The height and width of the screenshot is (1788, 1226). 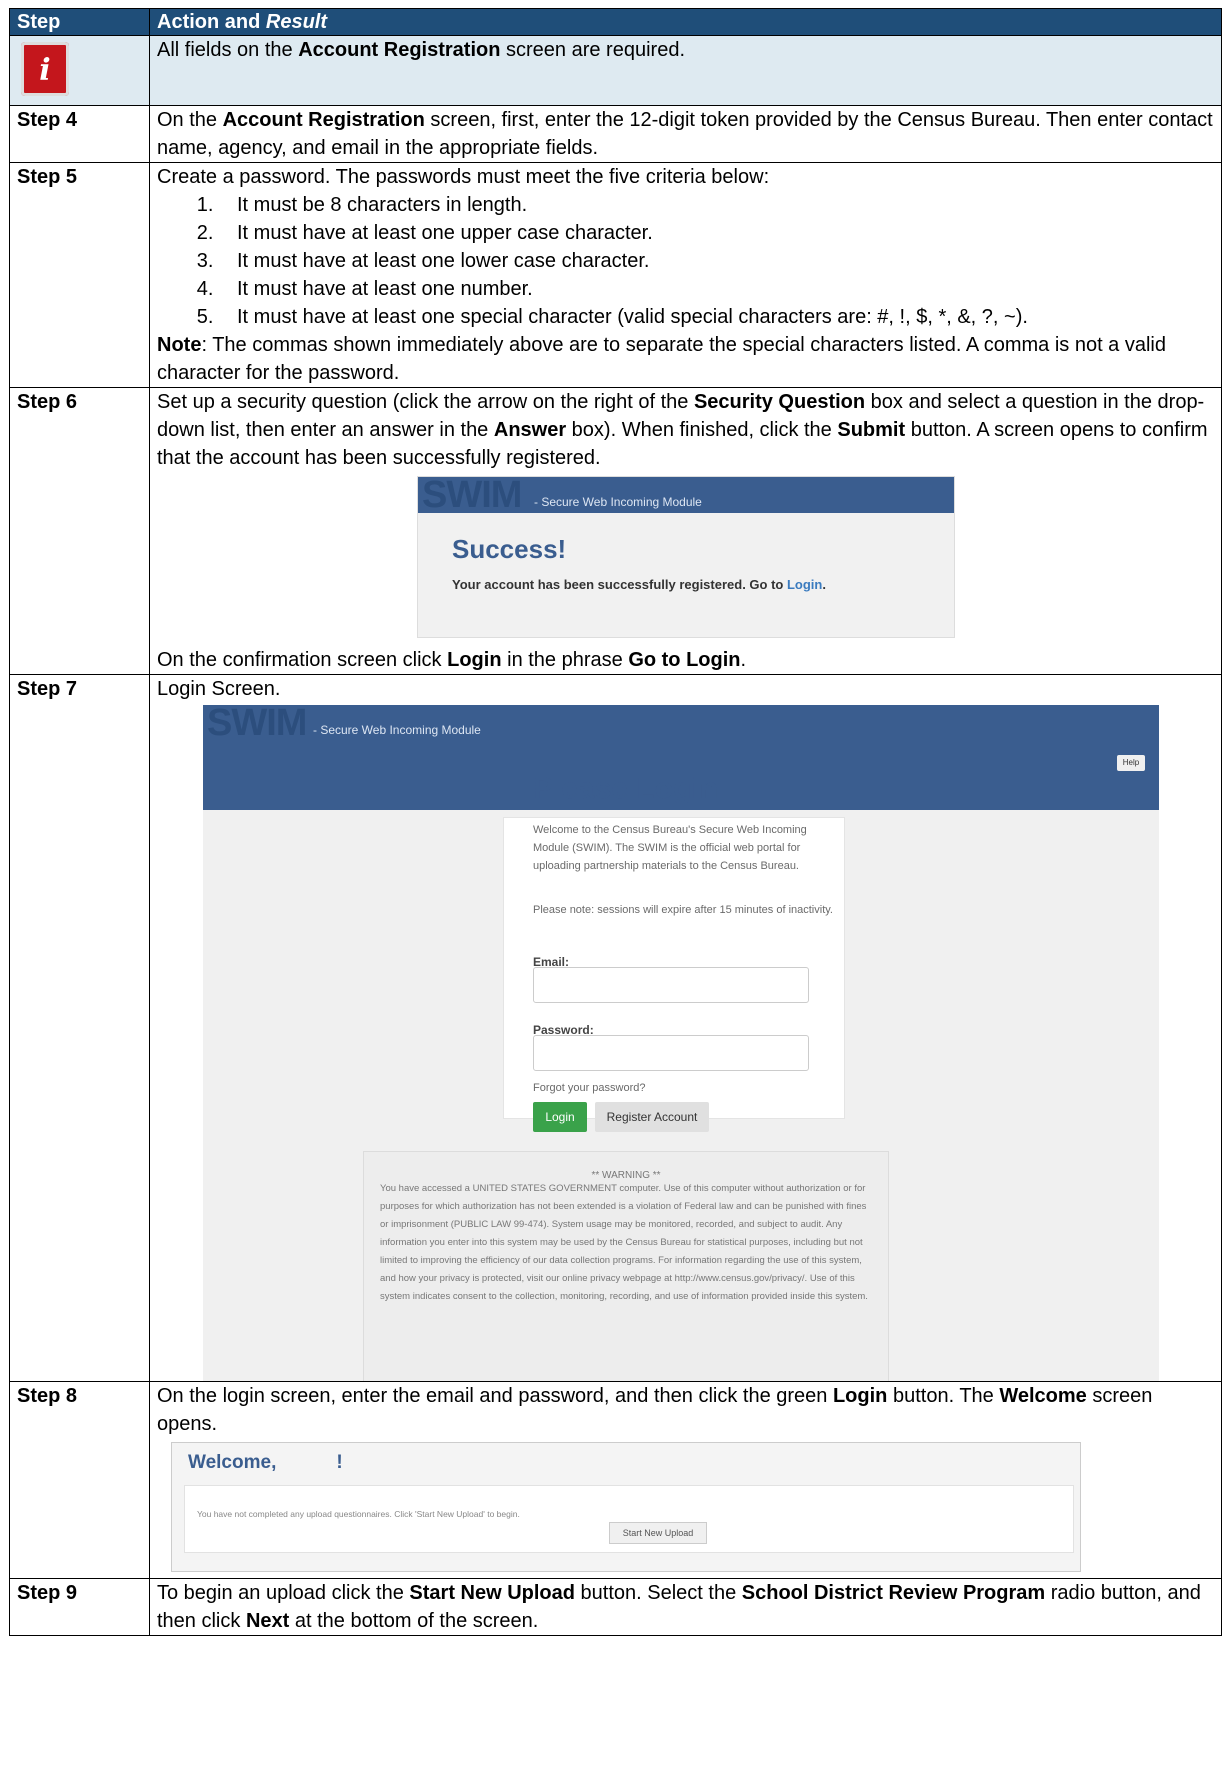 I want to click on login-button: Login, so click(x=560, y=1117).